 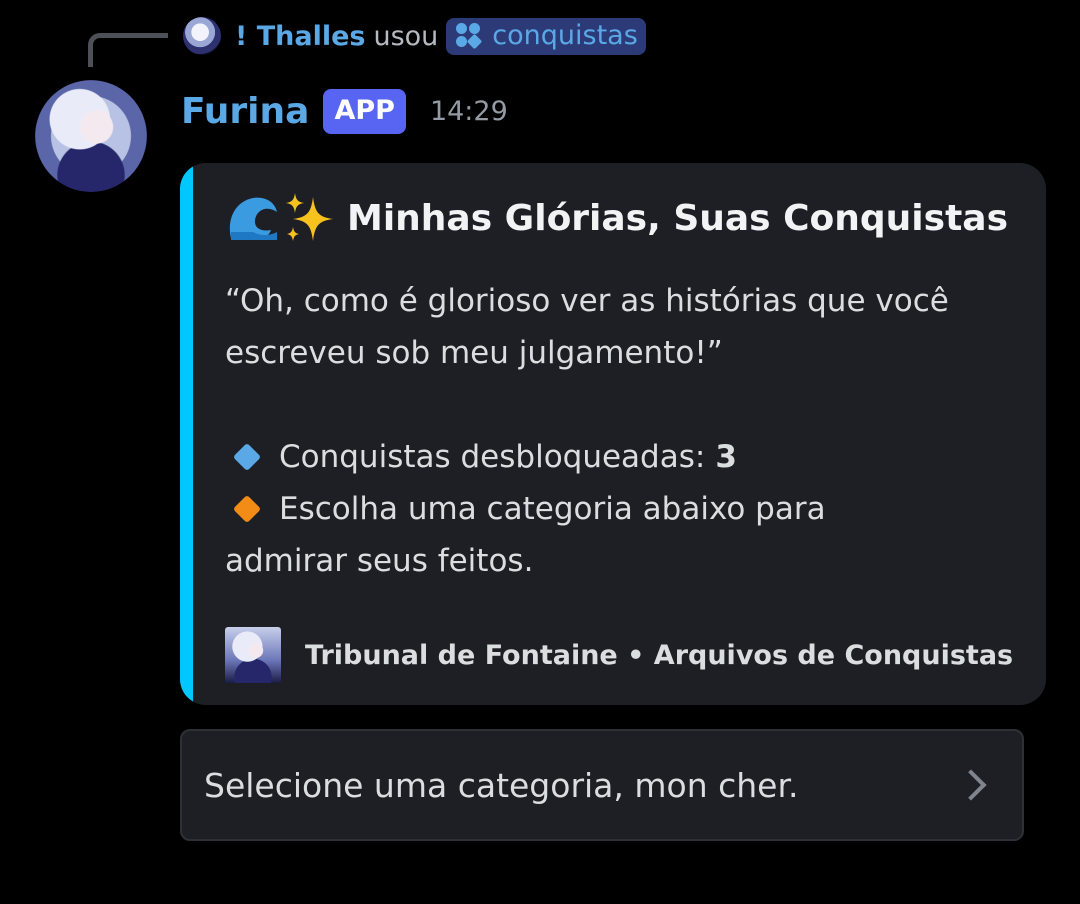 What do you see at coordinates (253, 218) in the screenshot?
I see `water-wave-icon` at bounding box center [253, 218].